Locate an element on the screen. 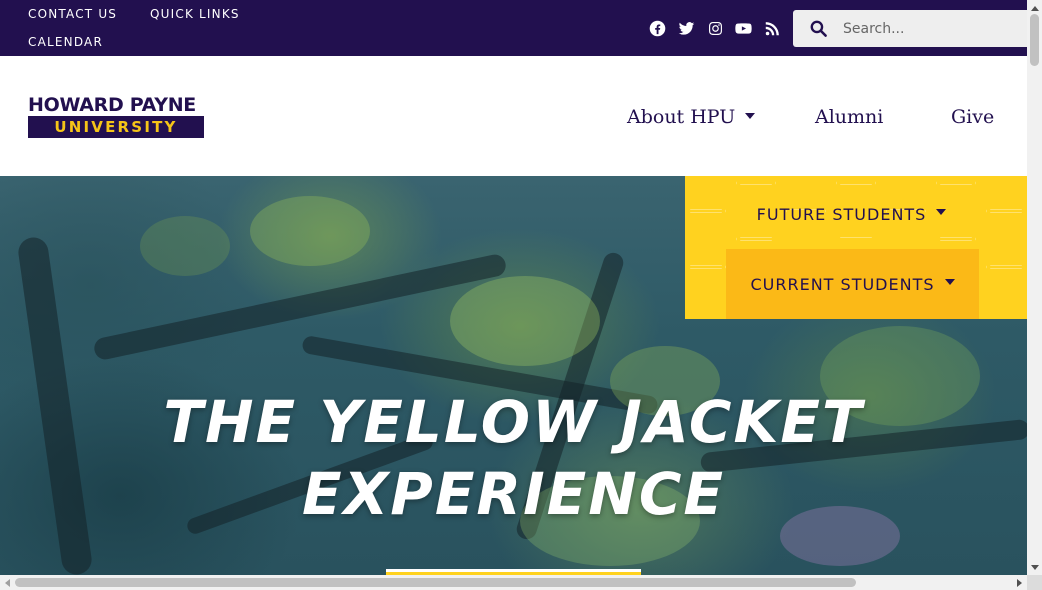  instagram-icon is located at coordinates (715, 28).